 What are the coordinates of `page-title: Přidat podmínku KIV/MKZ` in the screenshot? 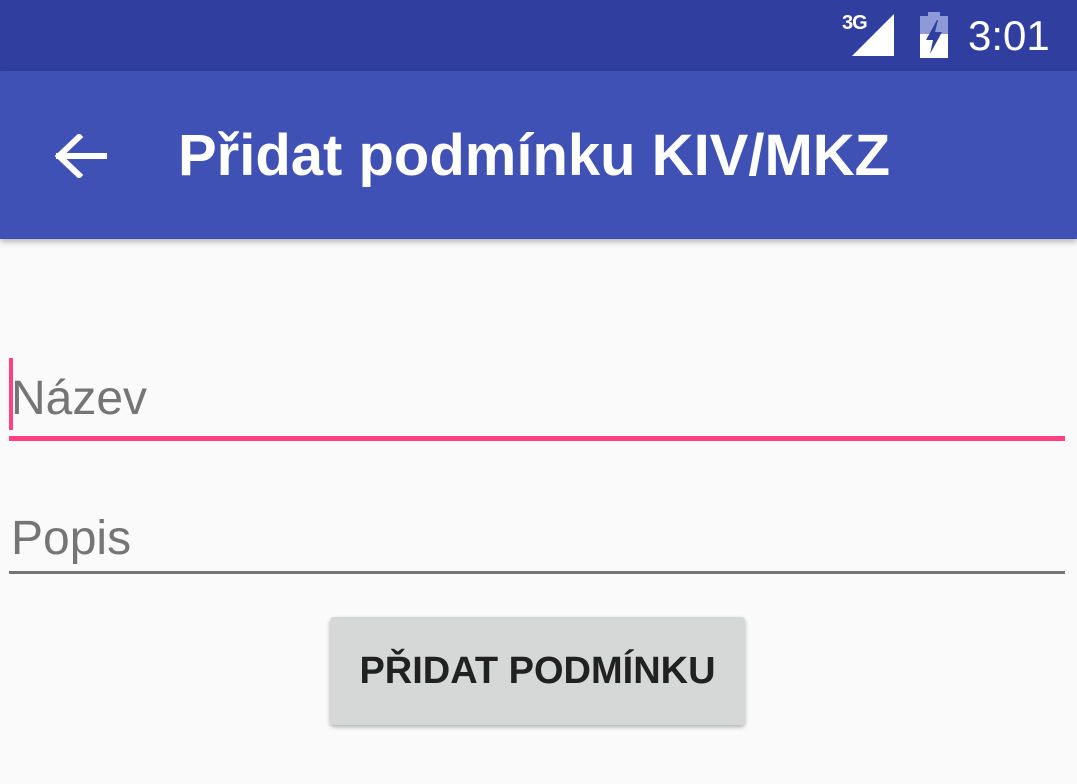 It's located at (534, 155).